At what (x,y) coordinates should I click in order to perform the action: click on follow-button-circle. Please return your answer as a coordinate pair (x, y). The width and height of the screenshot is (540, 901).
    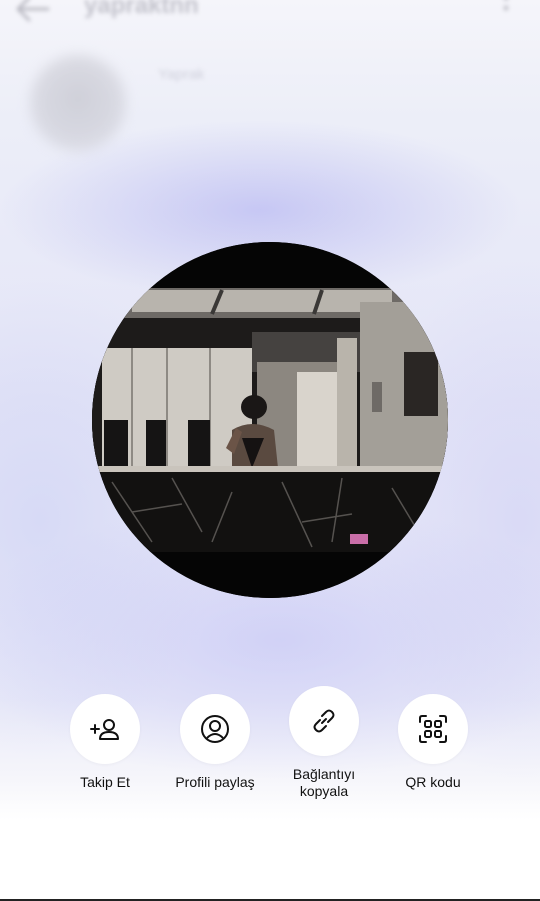
    Looking at the image, I should click on (105, 729).